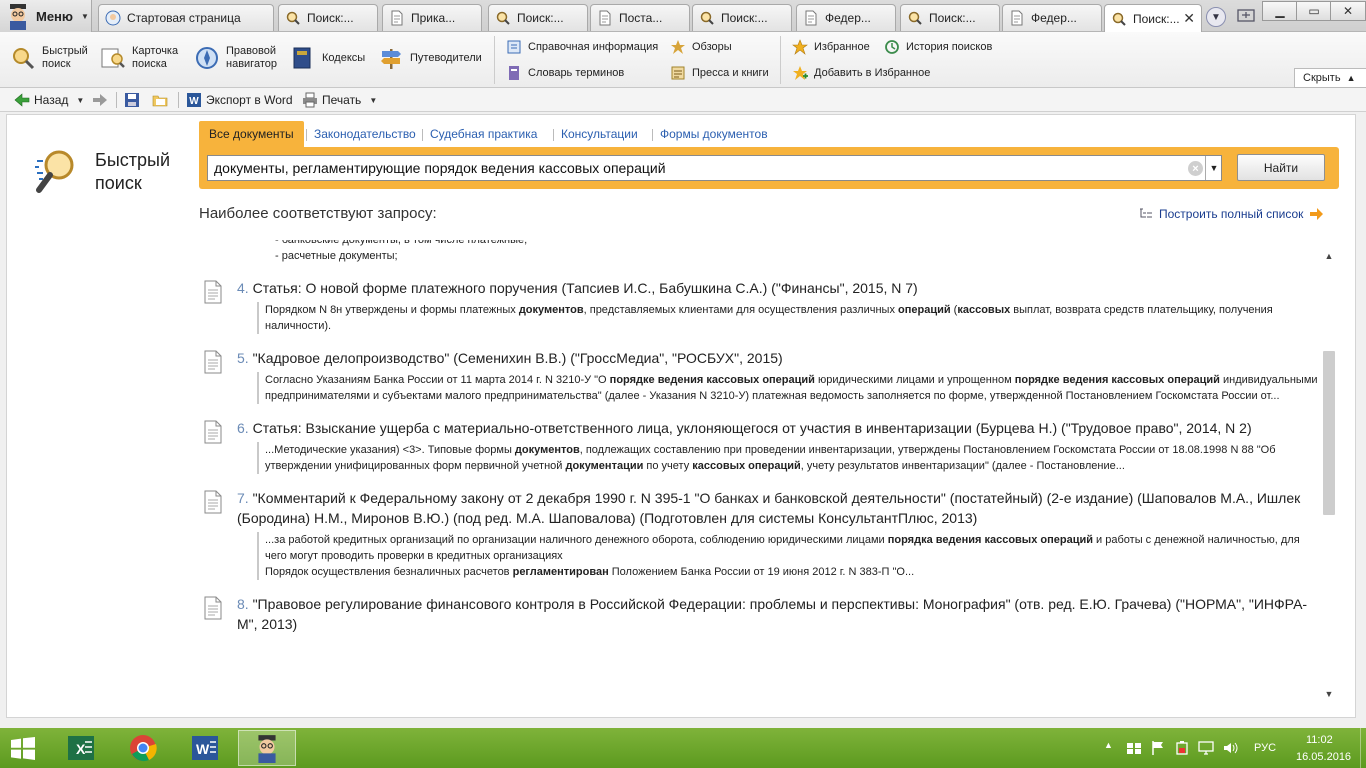 Image resolution: width=1366 pixels, height=768 pixels. Describe the element at coordinates (1280, 11) in the screenshot. I see `minimize-button: ▁` at that location.